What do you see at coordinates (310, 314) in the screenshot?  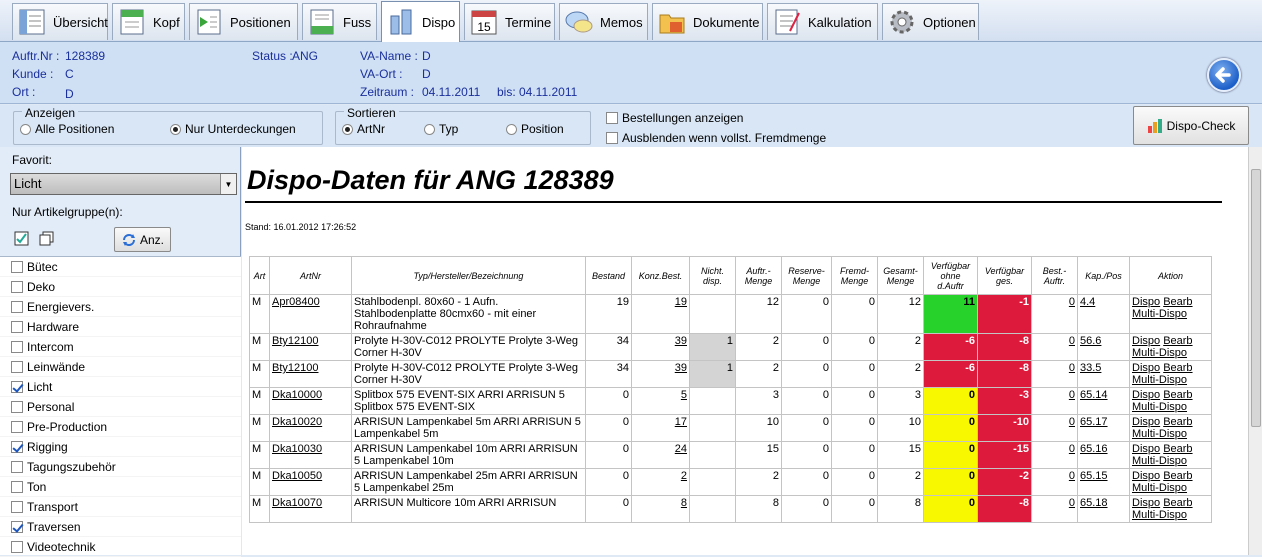 I see `cell-artnr: Apr08400` at bounding box center [310, 314].